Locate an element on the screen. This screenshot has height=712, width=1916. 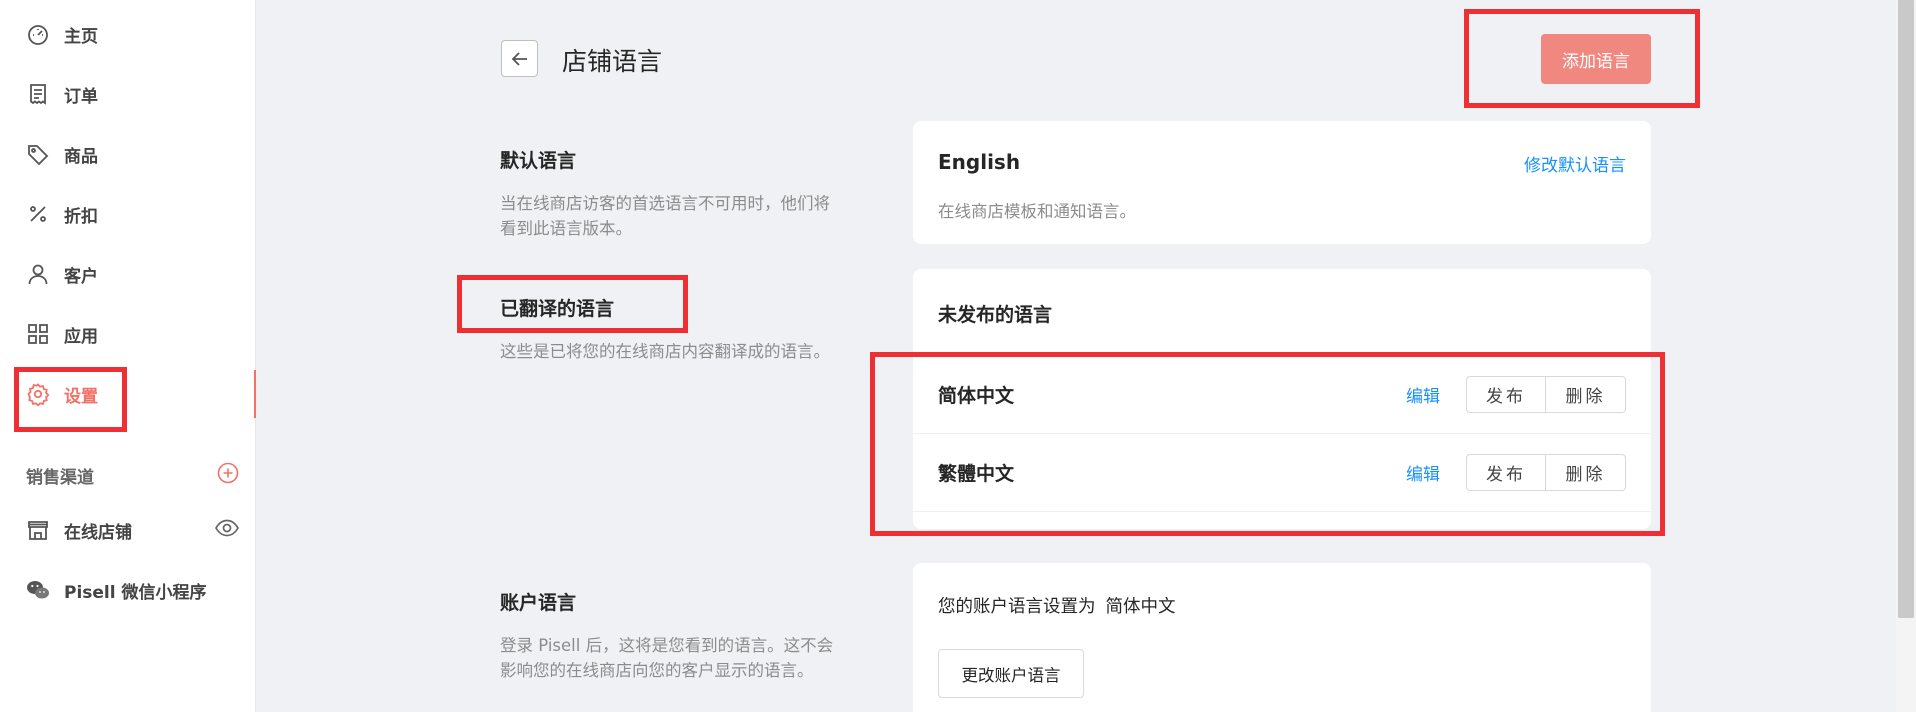
account-language-text: 您的账户语言设置为 简体中文 is located at coordinates (1057, 605).